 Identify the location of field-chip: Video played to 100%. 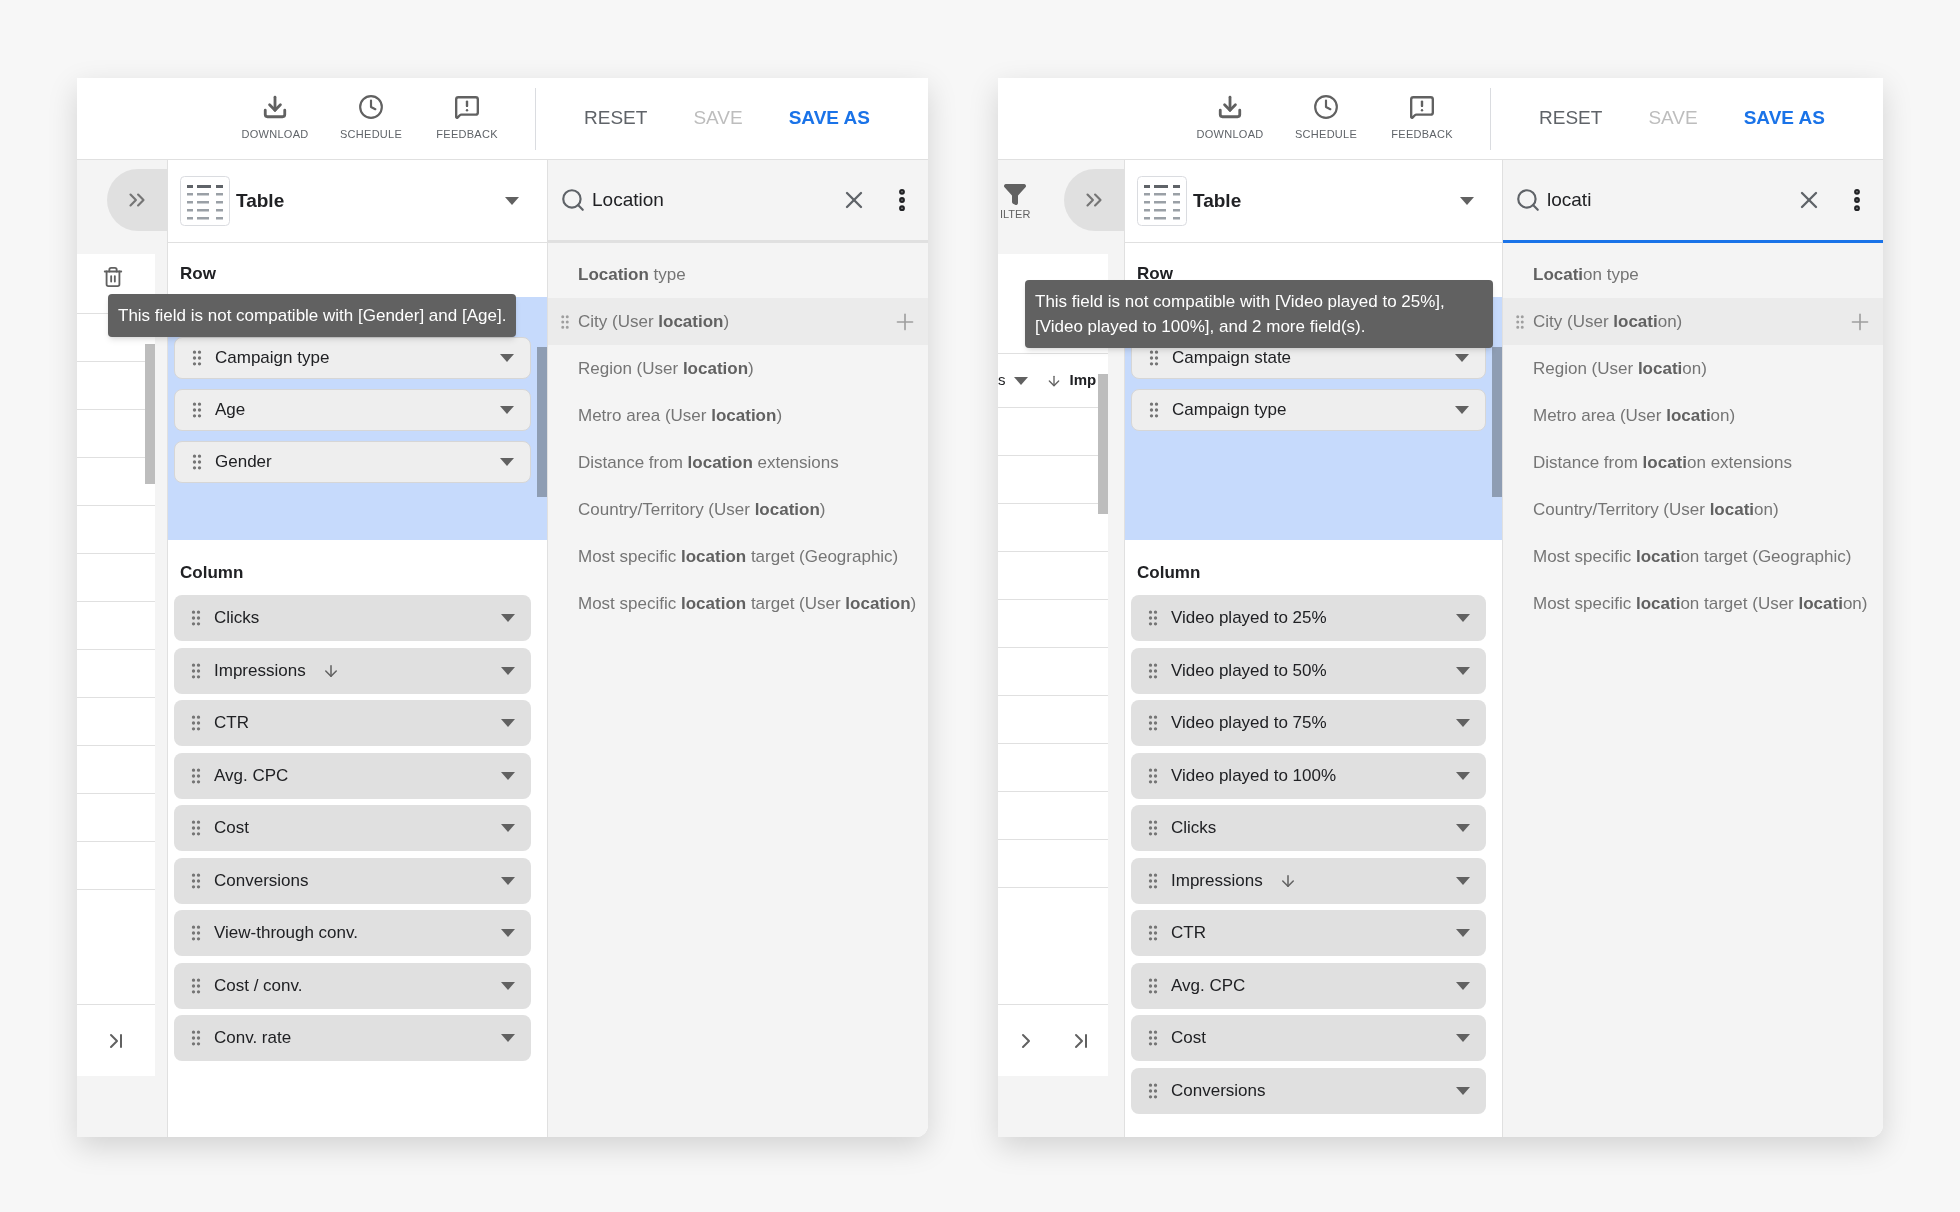
(1308, 775).